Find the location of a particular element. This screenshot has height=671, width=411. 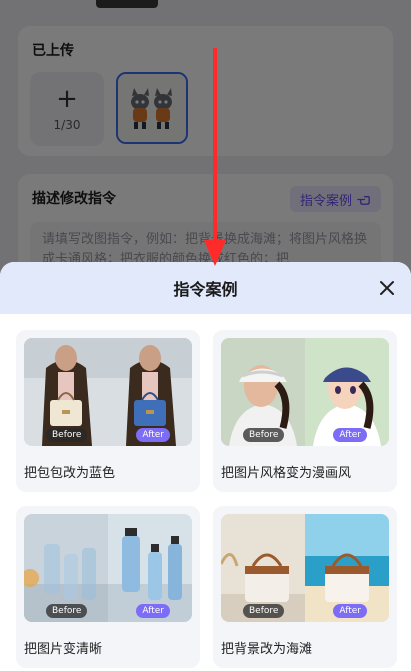

example-card-bag: Before After 把包包改为蓝色 is located at coordinates (108, 411).